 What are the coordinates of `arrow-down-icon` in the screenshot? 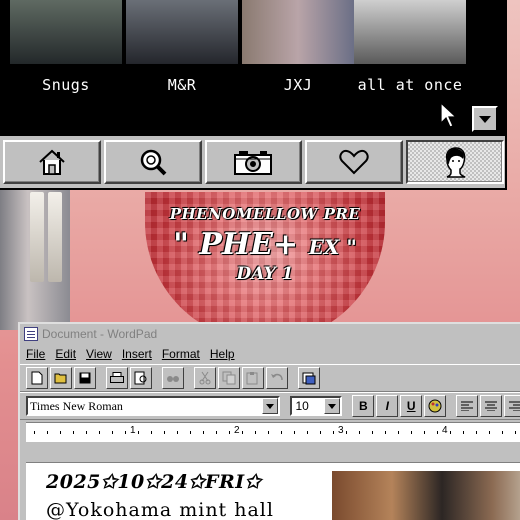 It's located at (485, 119).